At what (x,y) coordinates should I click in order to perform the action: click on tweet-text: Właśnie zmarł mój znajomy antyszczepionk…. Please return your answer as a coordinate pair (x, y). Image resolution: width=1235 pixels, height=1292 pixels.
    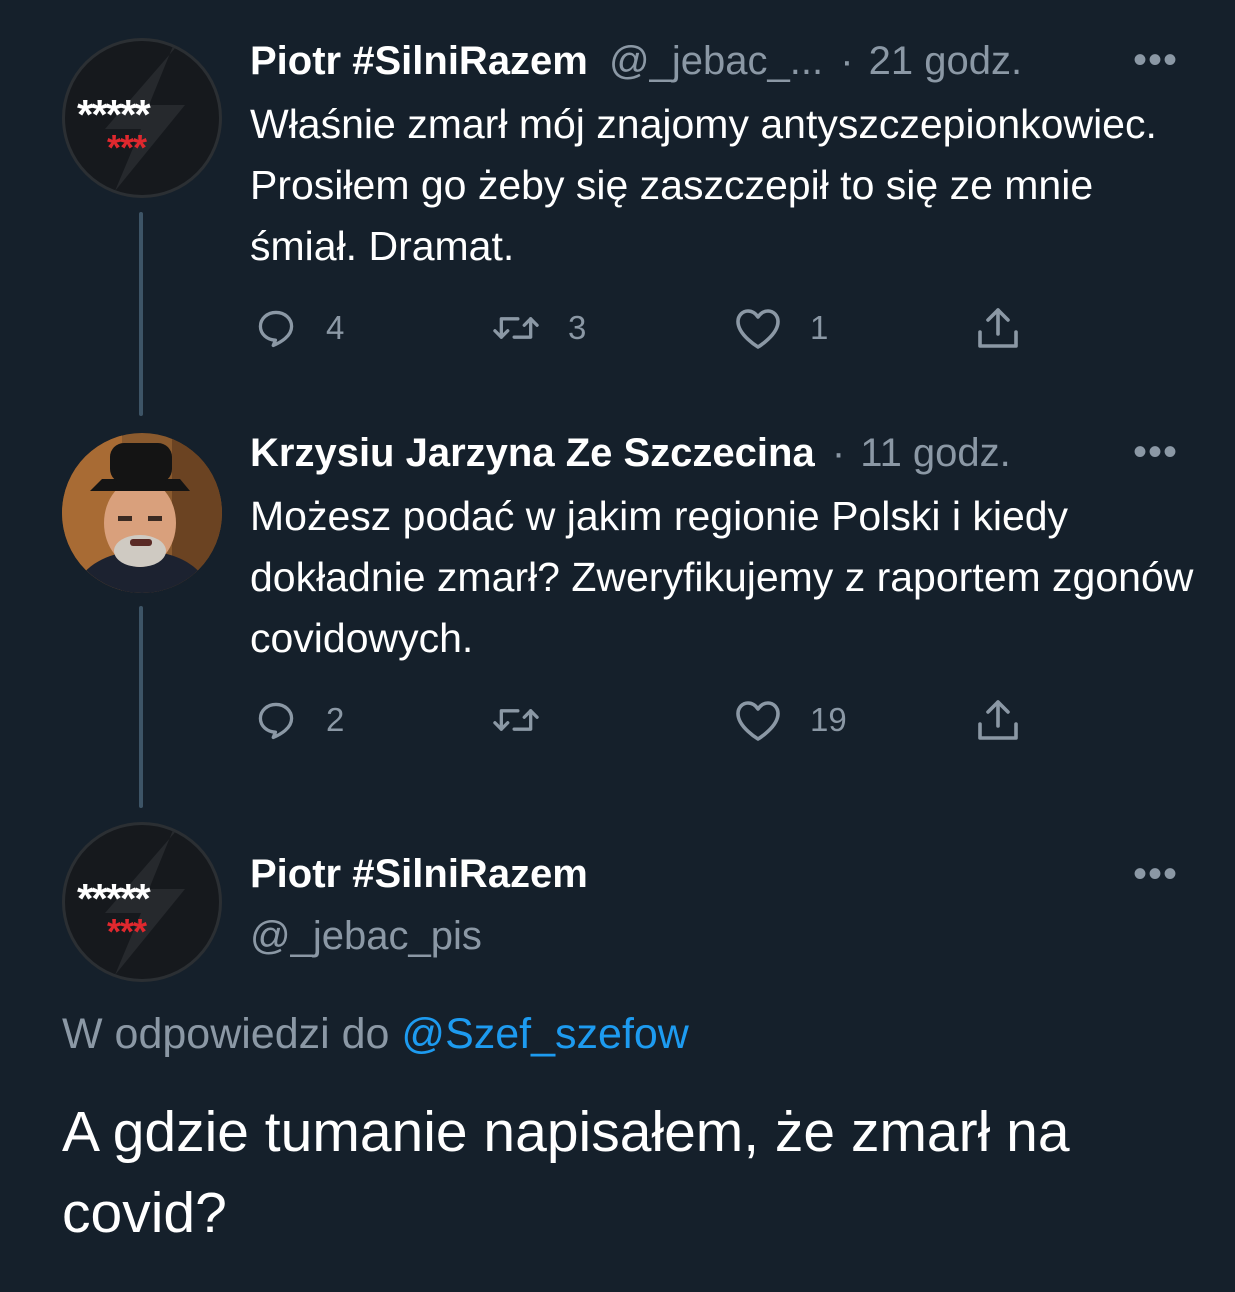
    Looking at the image, I should click on (703, 185).